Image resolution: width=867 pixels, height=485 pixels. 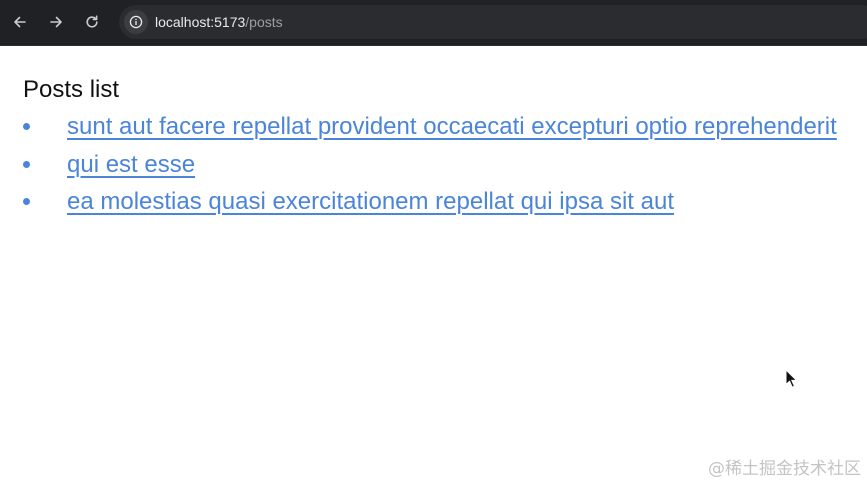 I want to click on site-info-button, so click(x=136, y=22).